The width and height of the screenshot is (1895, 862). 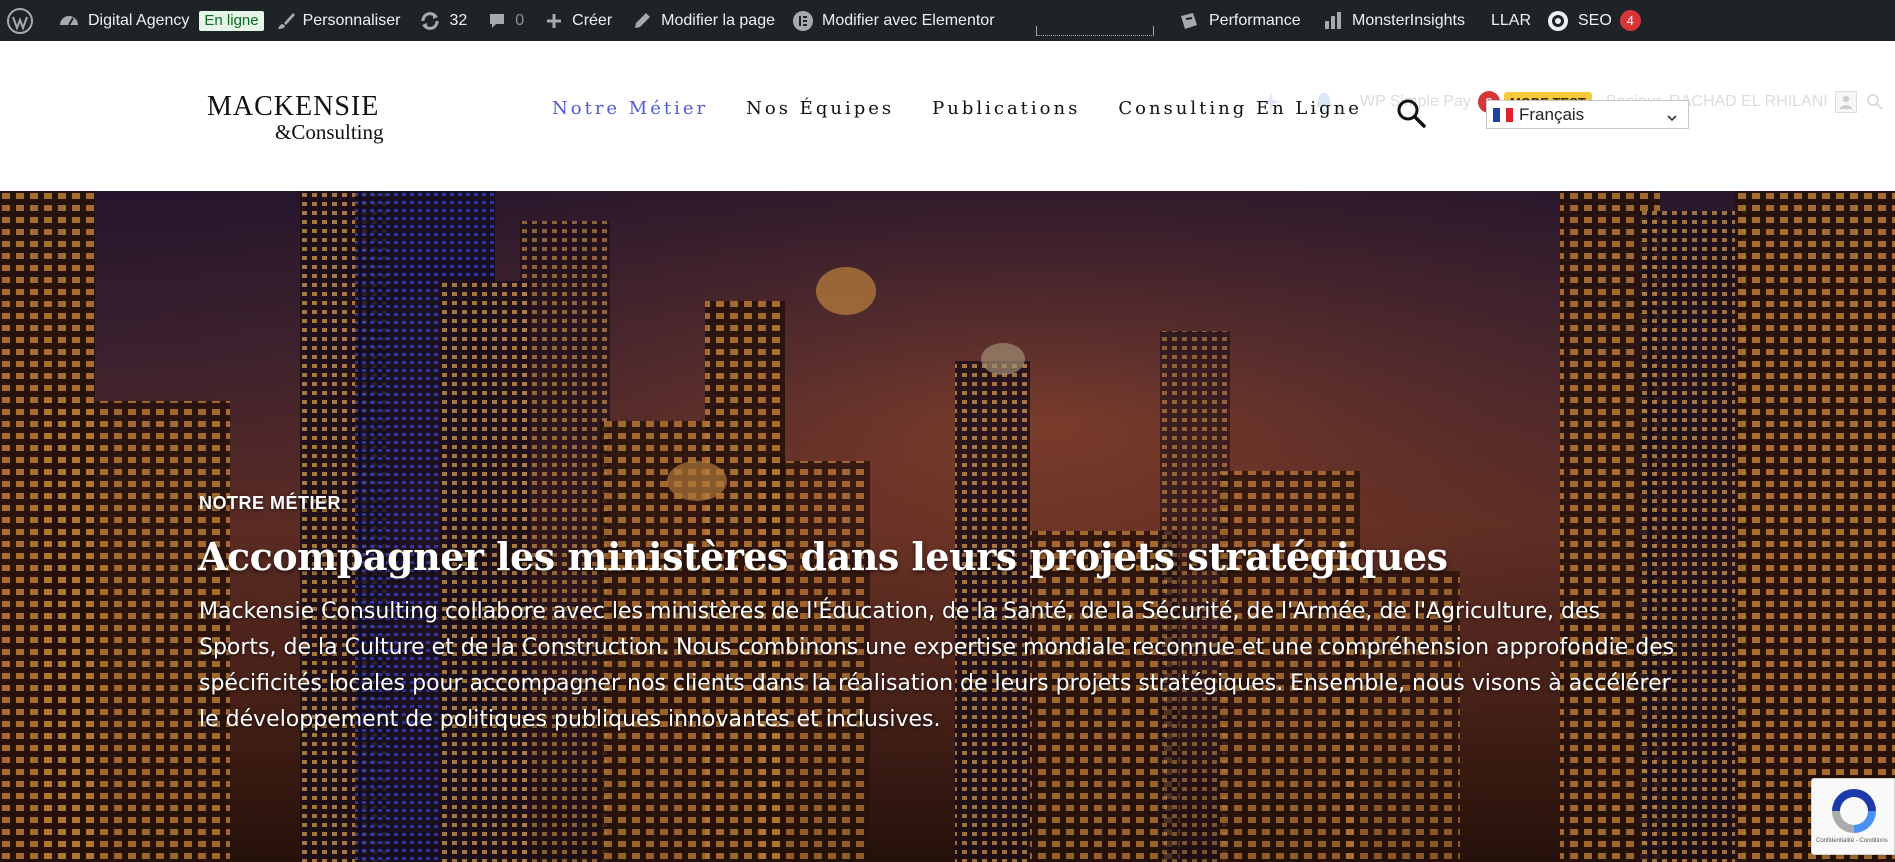 What do you see at coordinates (329, 132) in the screenshot?
I see `logo-line-2: &Consulting` at bounding box center [329, 132].